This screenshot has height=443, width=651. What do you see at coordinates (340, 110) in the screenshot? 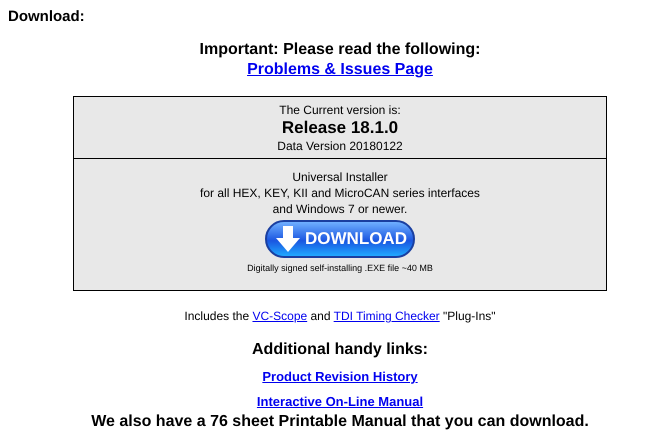
I see `version-caption: The Current version is:` at bounding box center [340, 110].